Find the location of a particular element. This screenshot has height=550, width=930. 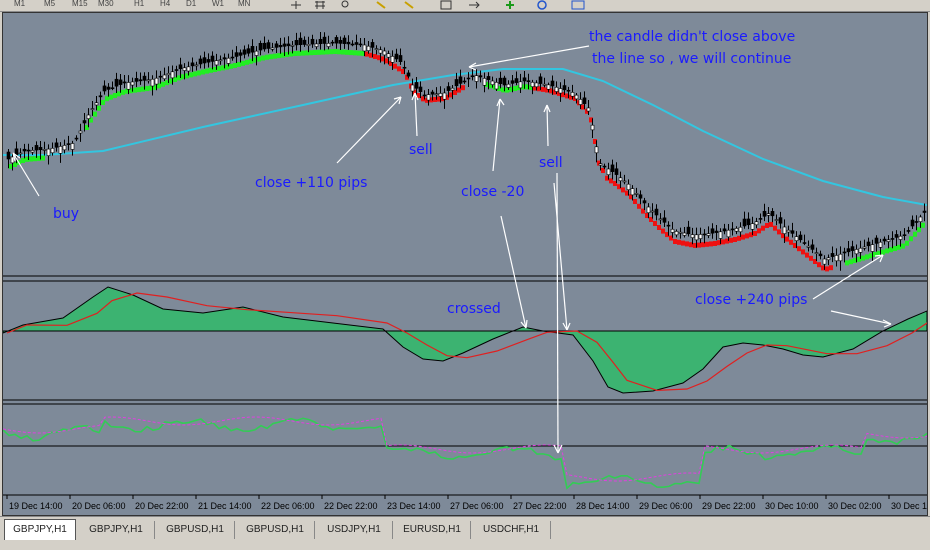

timeframe-w1: W1 is located at coordinates (218, 5).